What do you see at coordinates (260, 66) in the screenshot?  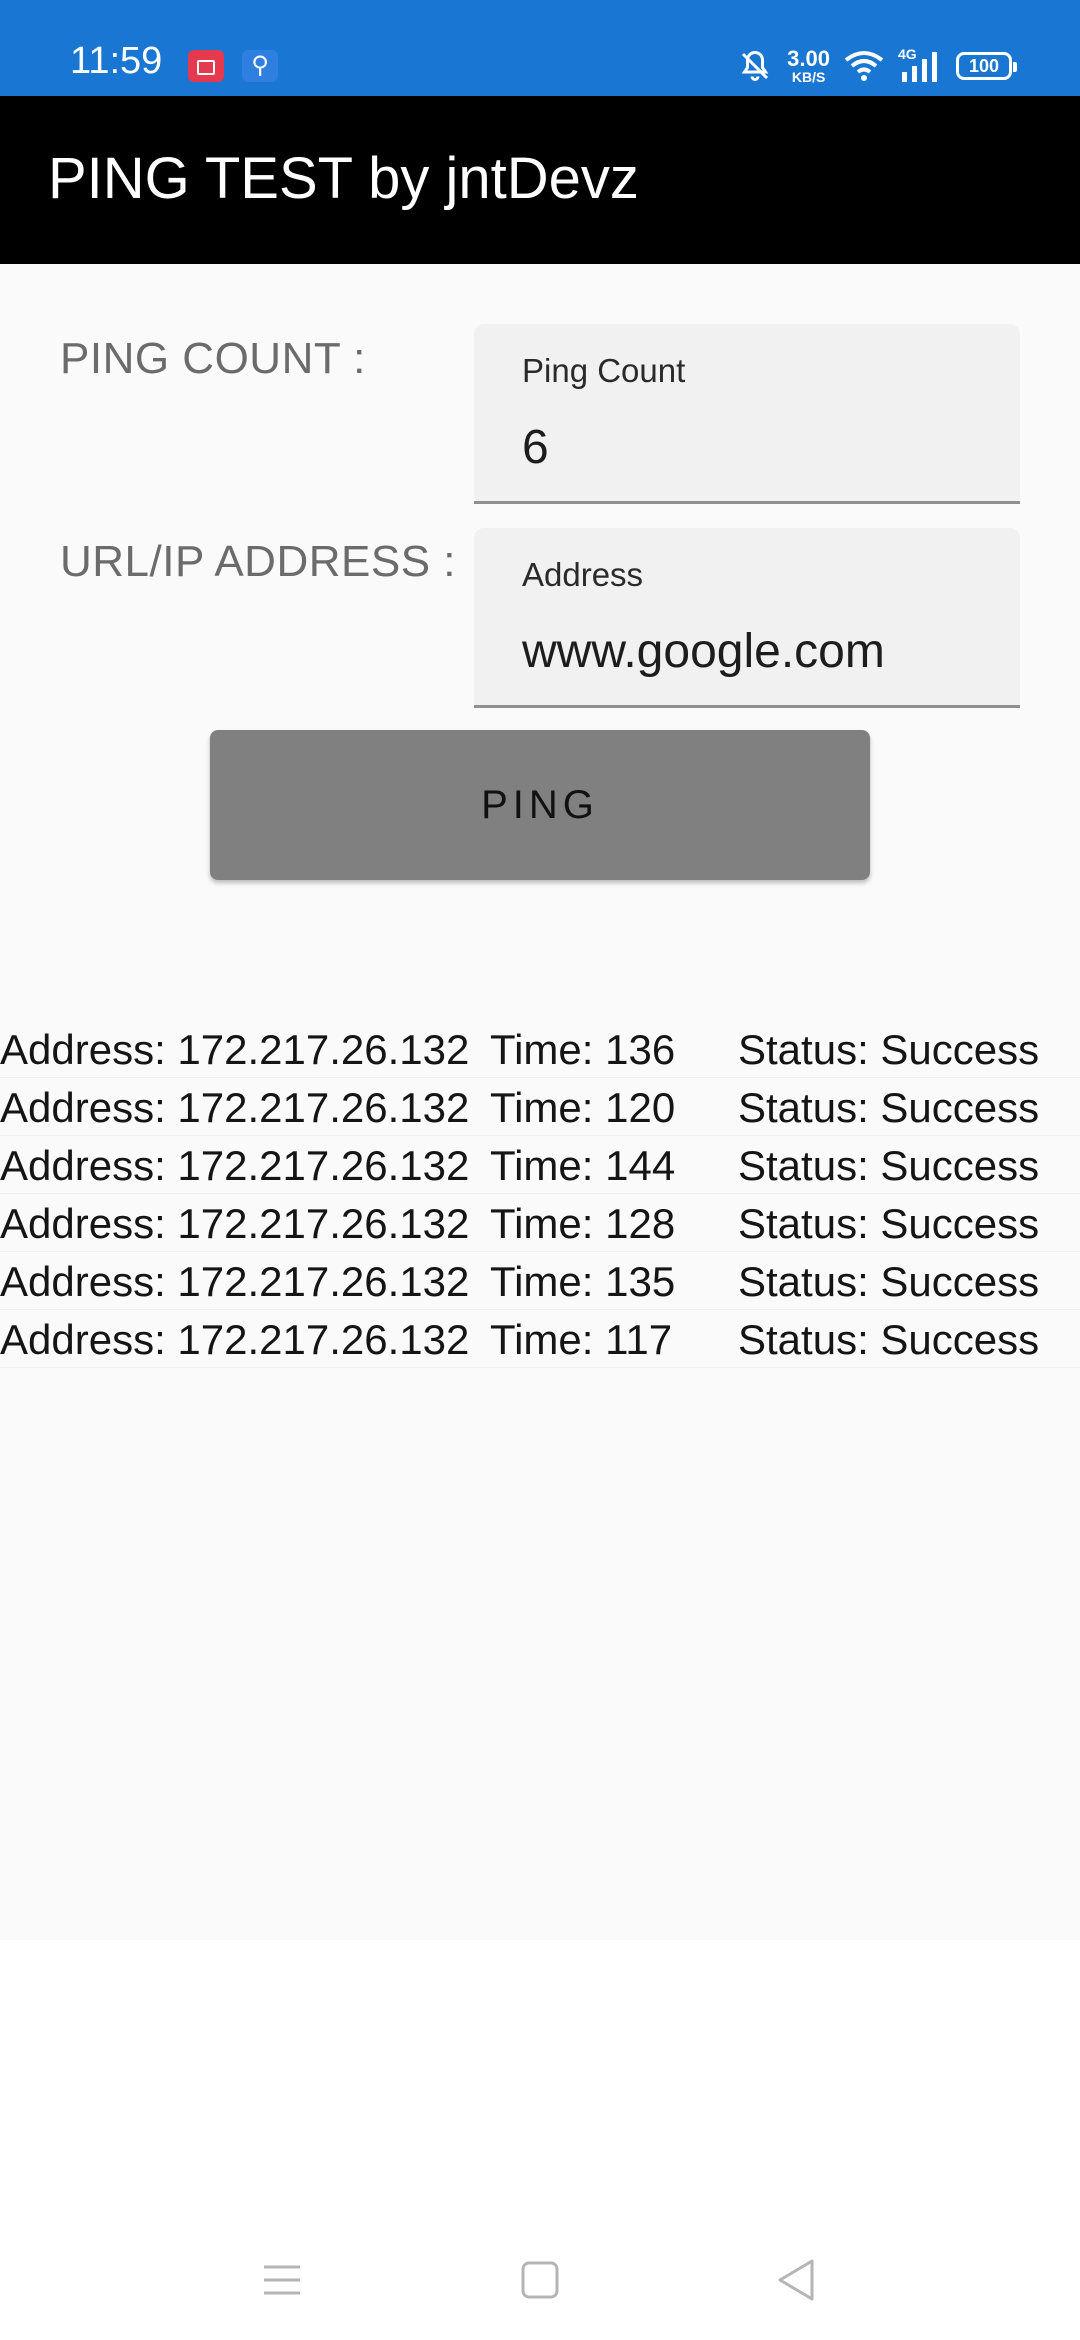 I see `usb-icon: ⚲` at bounding box center [260, 66].